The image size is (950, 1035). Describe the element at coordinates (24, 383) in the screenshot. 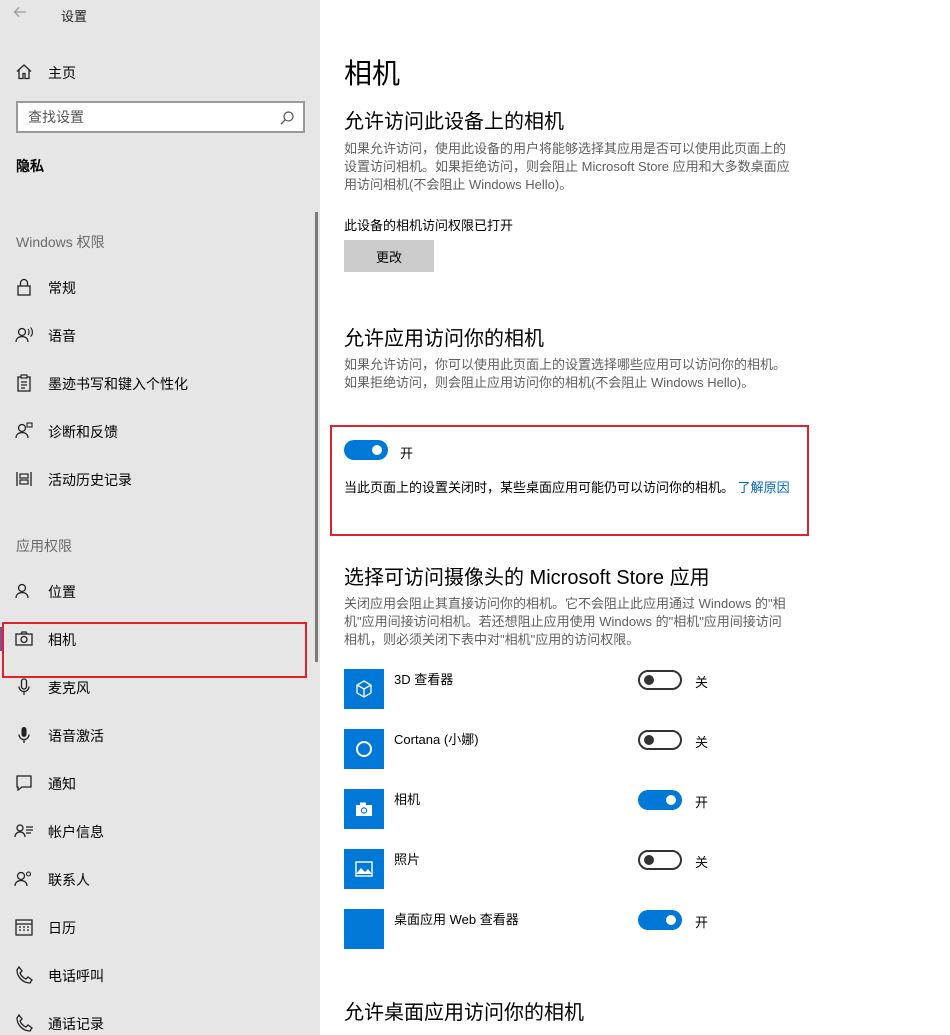

I see `clipboard-icon` at that location.